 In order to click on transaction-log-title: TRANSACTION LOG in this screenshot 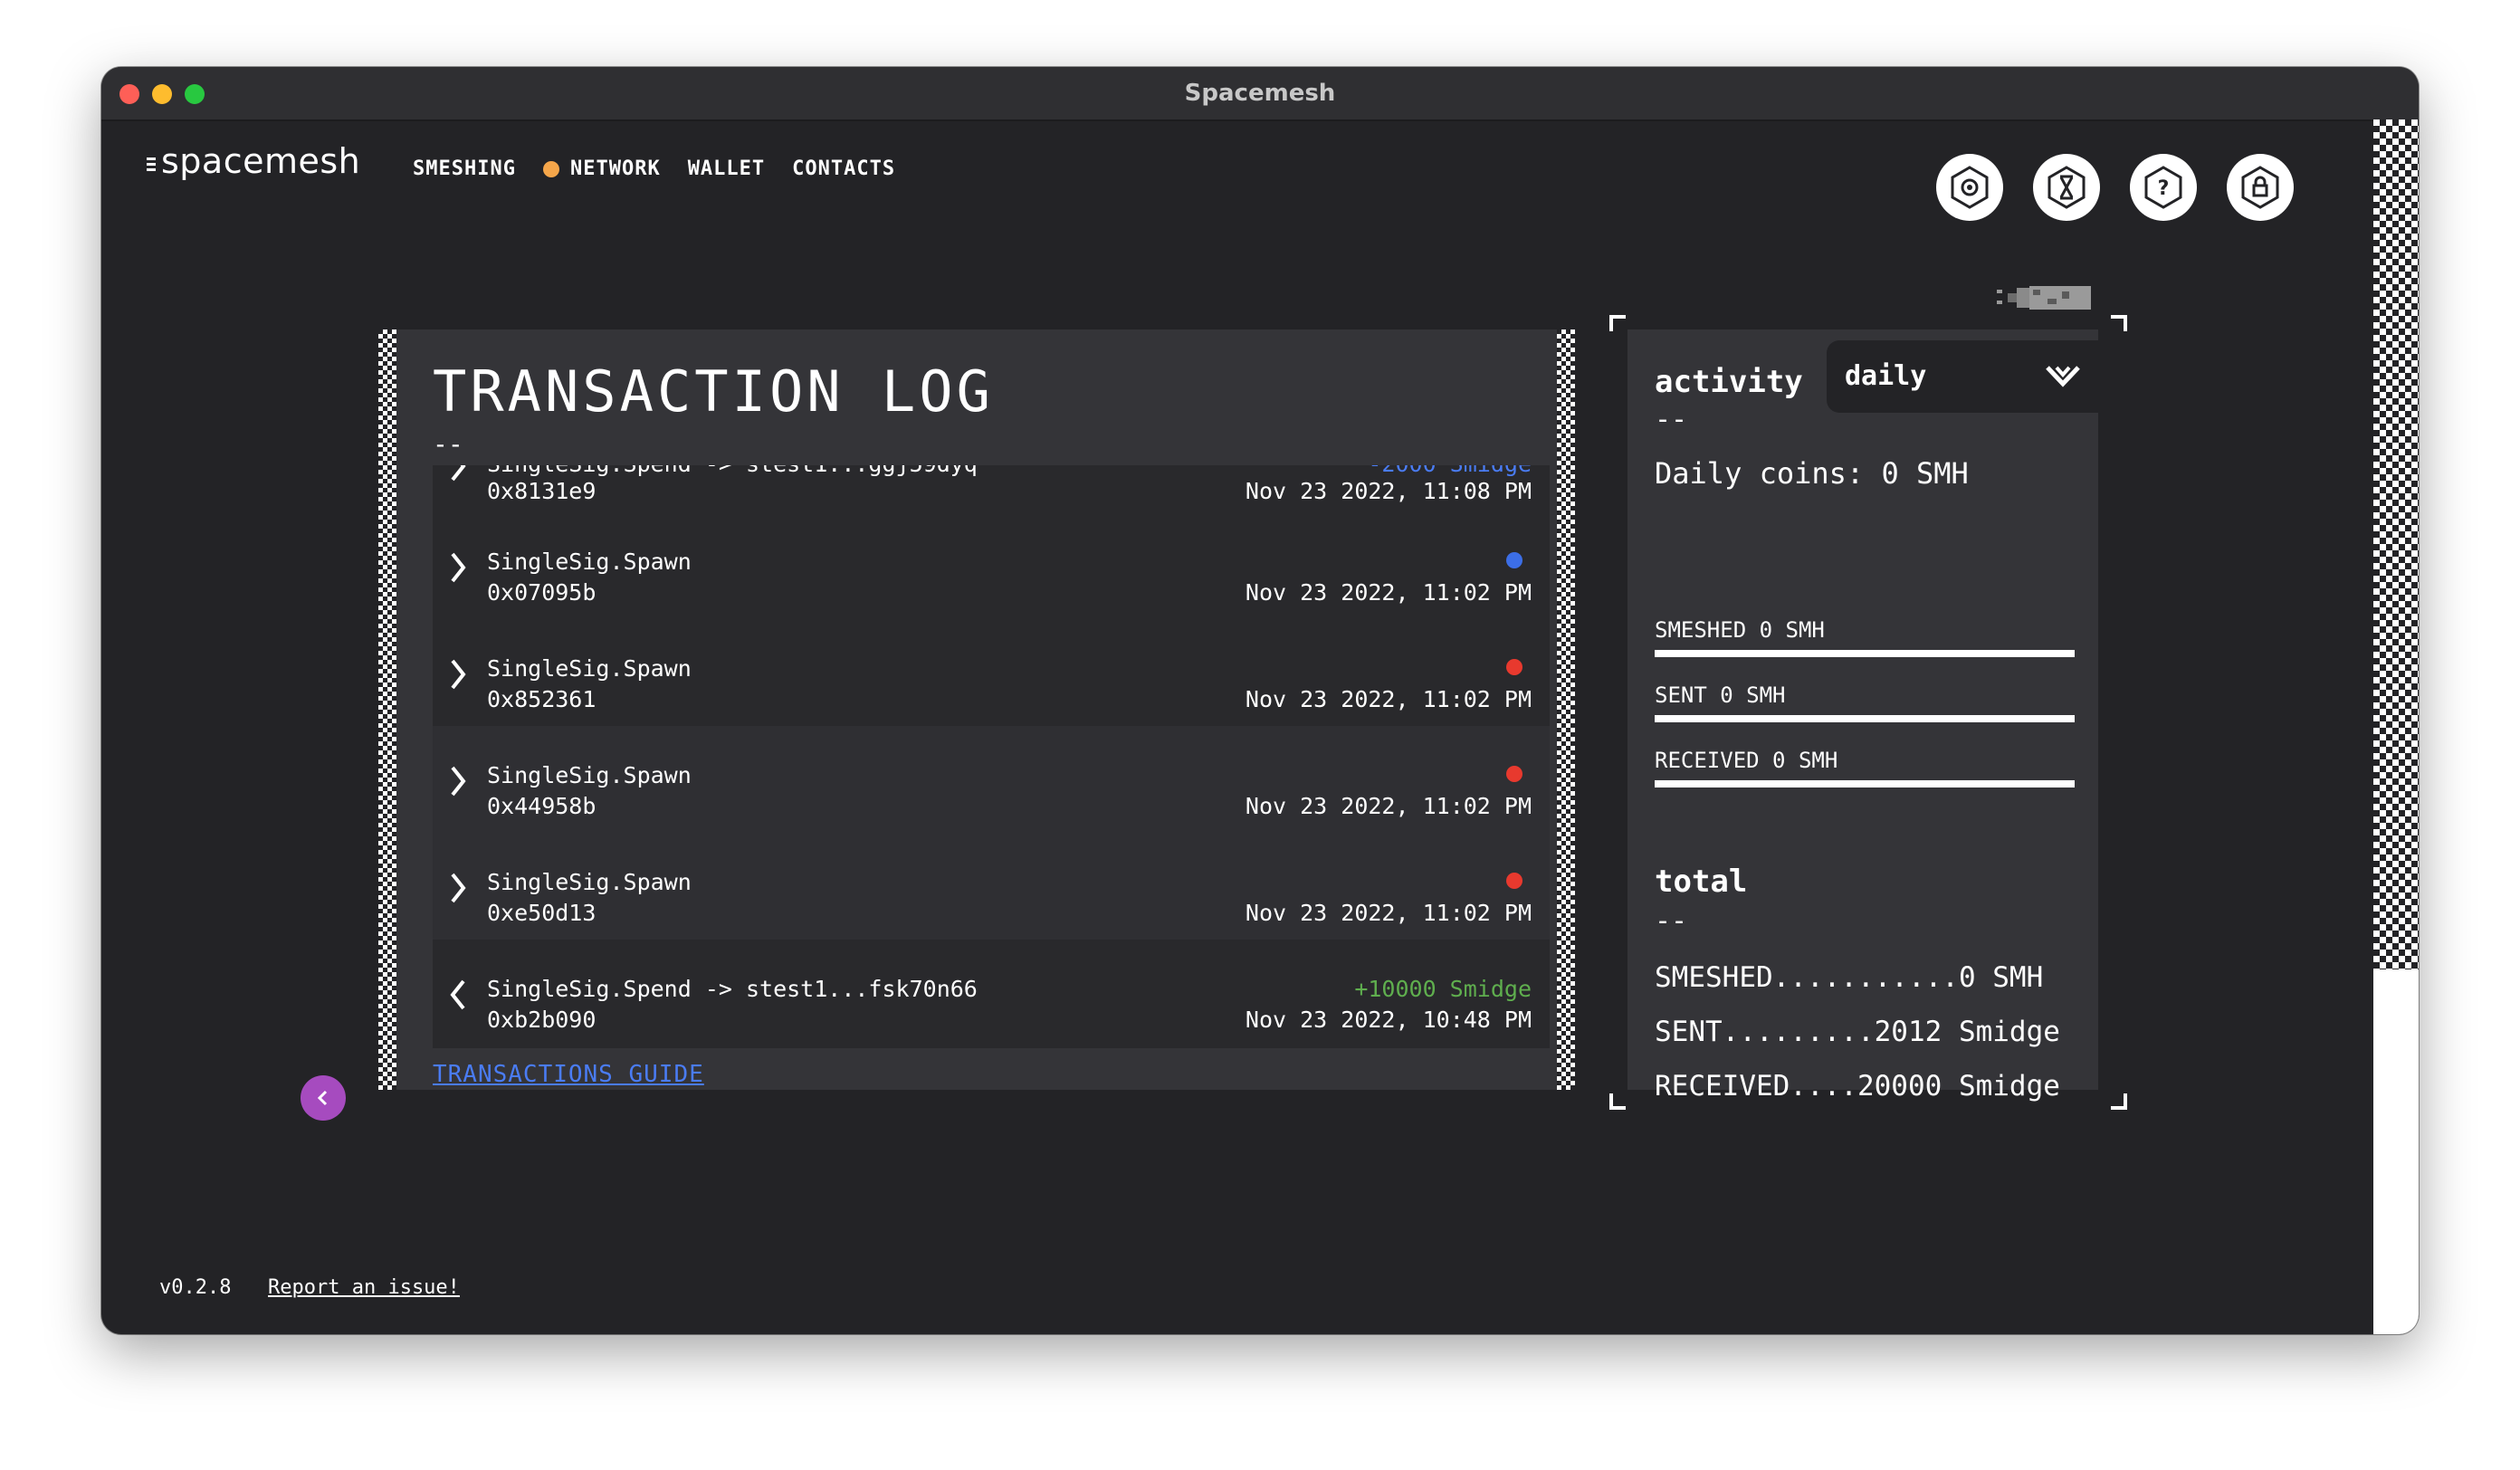, I will do `click(713, 391)`.